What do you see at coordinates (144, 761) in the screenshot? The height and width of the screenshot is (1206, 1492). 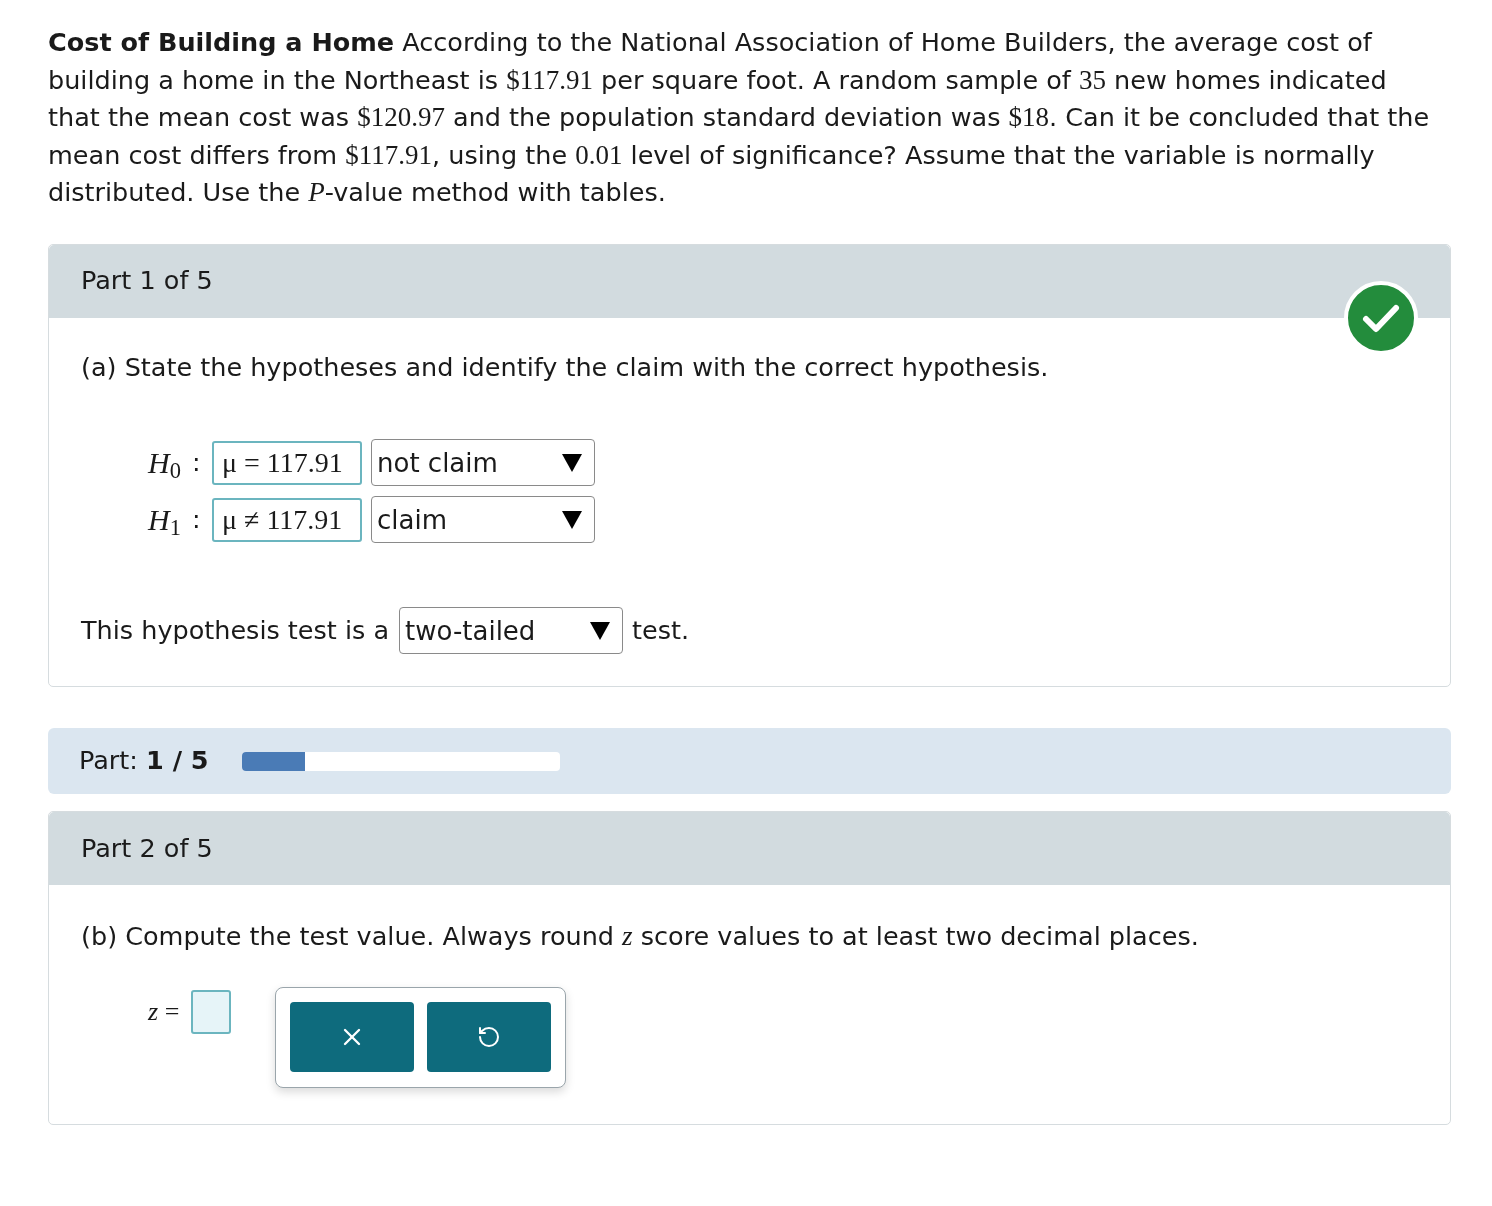 I see `progress-label: Part: 1 / 5` at bounding box center [144, 761].